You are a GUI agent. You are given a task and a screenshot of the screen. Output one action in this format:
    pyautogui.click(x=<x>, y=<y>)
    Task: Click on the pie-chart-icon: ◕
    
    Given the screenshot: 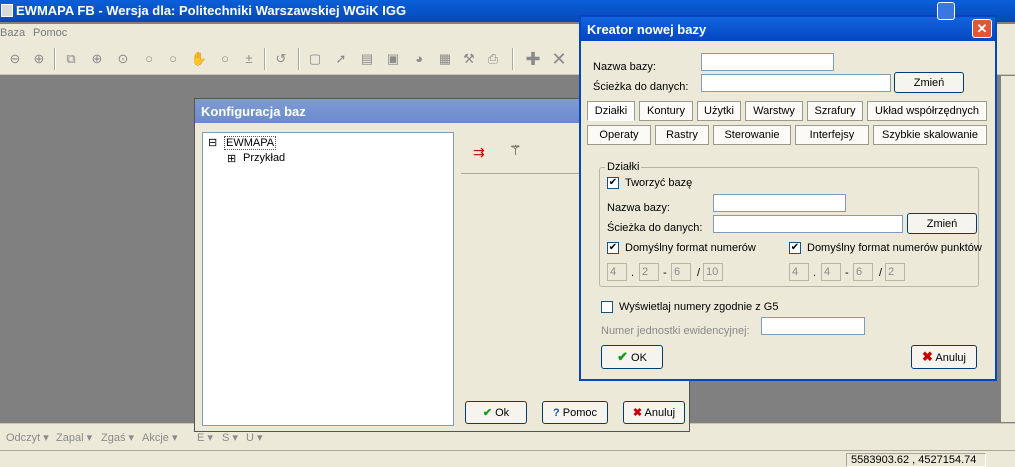 What is the action you would take?
    pyautogui.click(x=419, y=59)
    